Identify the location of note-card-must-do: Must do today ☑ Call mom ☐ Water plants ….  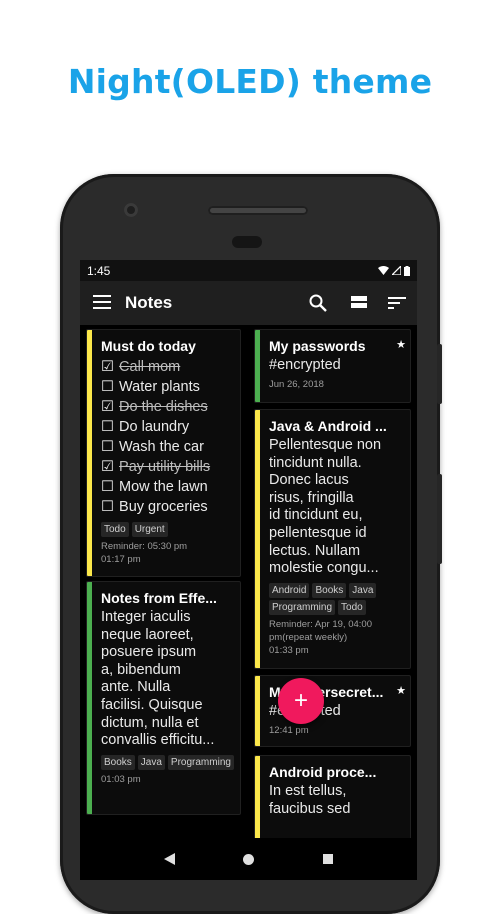
(163, 453).